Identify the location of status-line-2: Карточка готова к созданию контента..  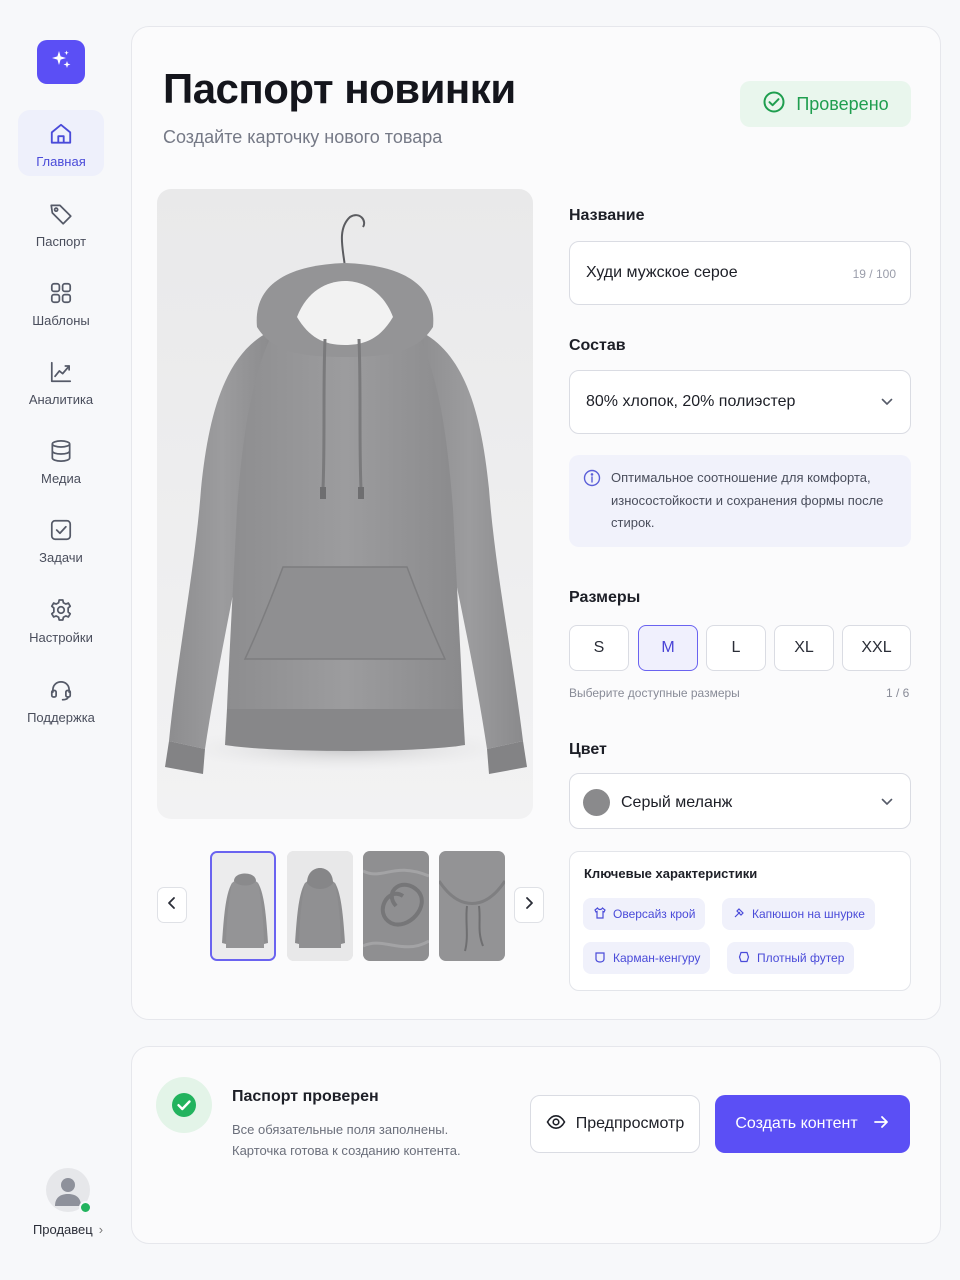
(346, 1150).